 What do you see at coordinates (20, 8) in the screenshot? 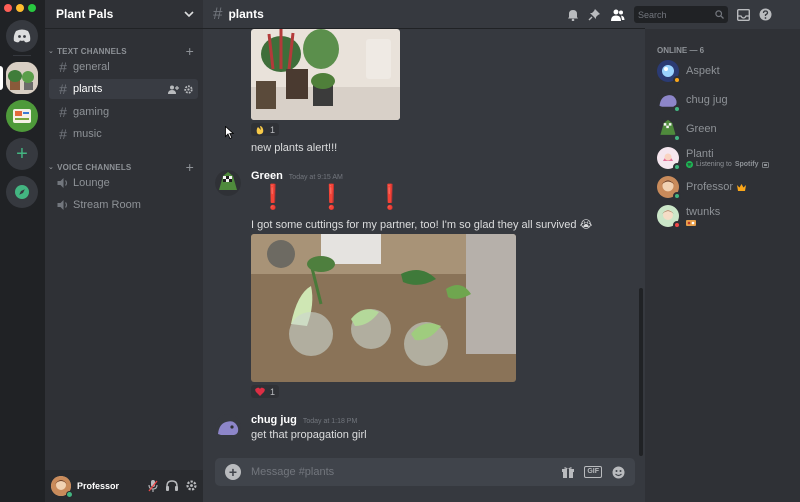
I see `minimize-window-button` at bounding box center [20, 8].